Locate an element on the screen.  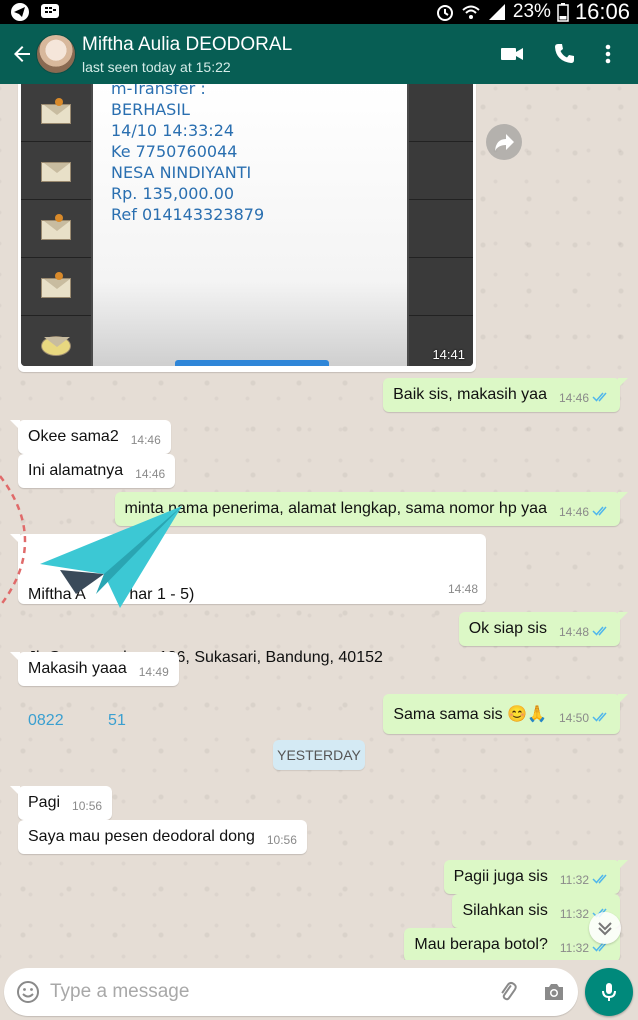
incoming-message: Saya mau pesen deodoral dong 10:56 is located at coordinates (162, 837).